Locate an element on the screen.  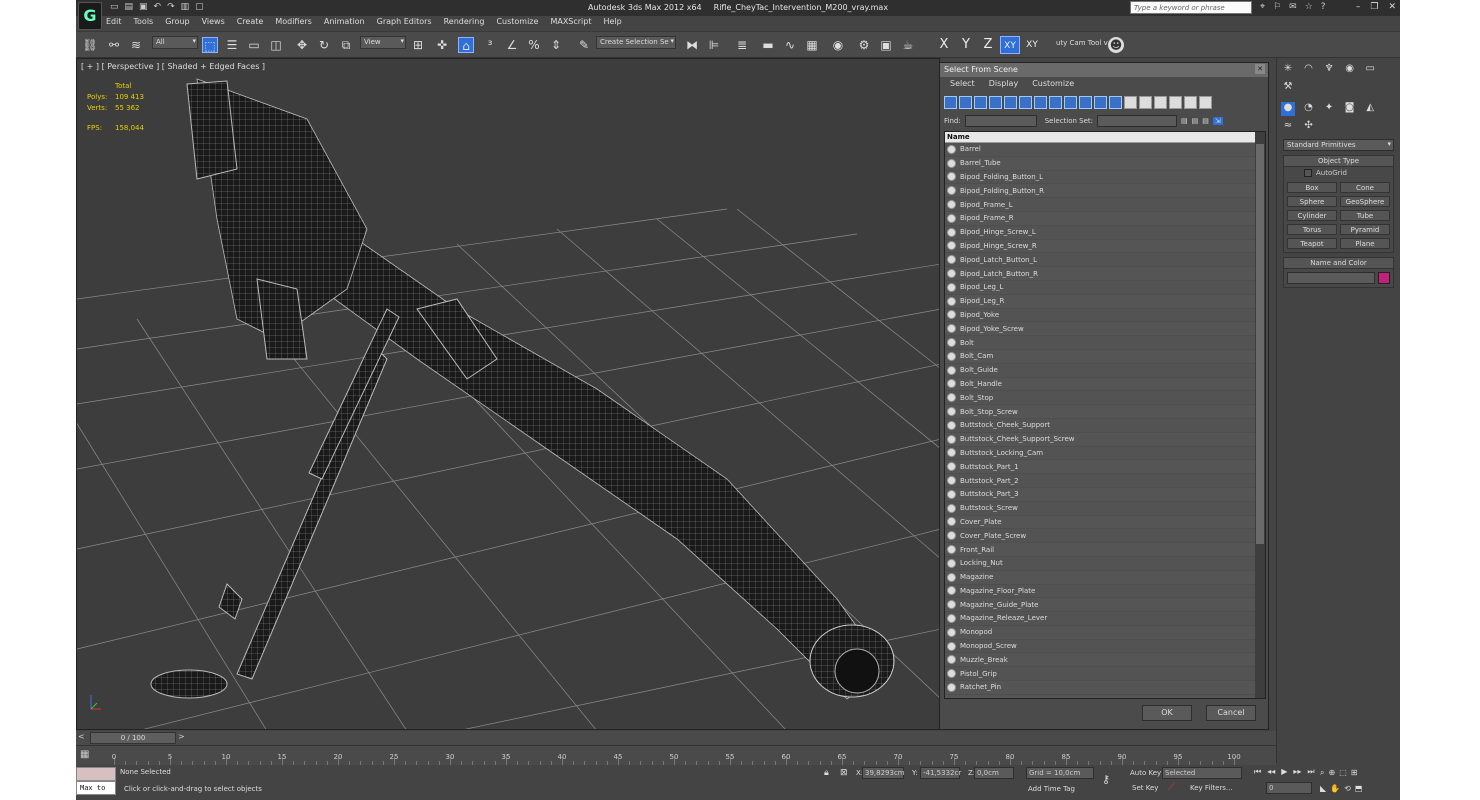
list-item: Bipod_Leg_L is located at coordinates (1100, 287).